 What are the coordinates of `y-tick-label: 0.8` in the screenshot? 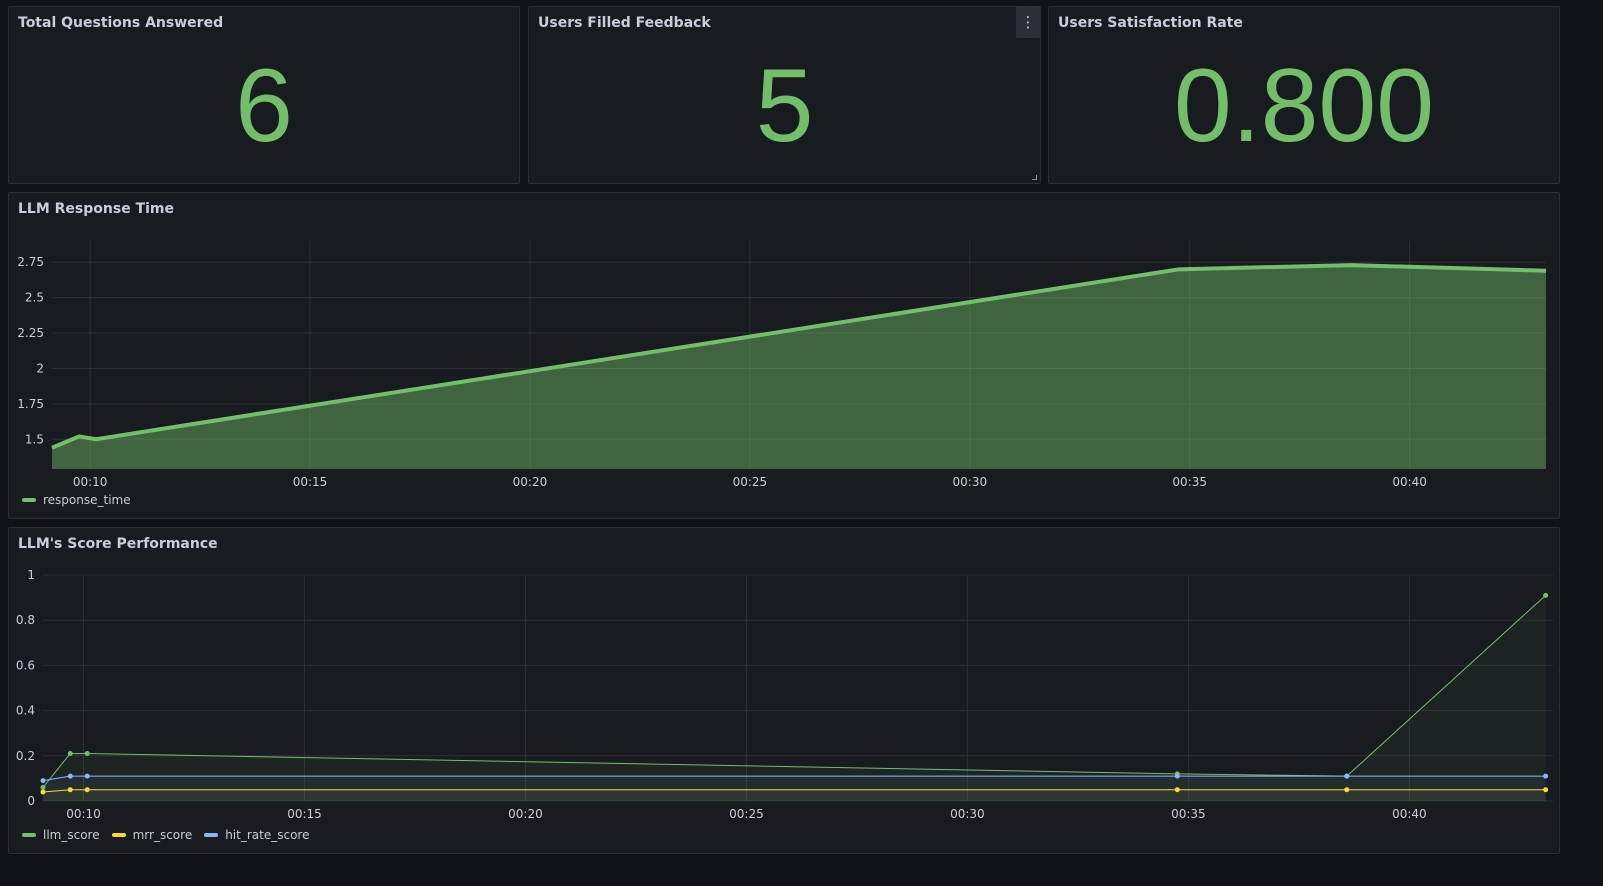 It's located at (25, 620).